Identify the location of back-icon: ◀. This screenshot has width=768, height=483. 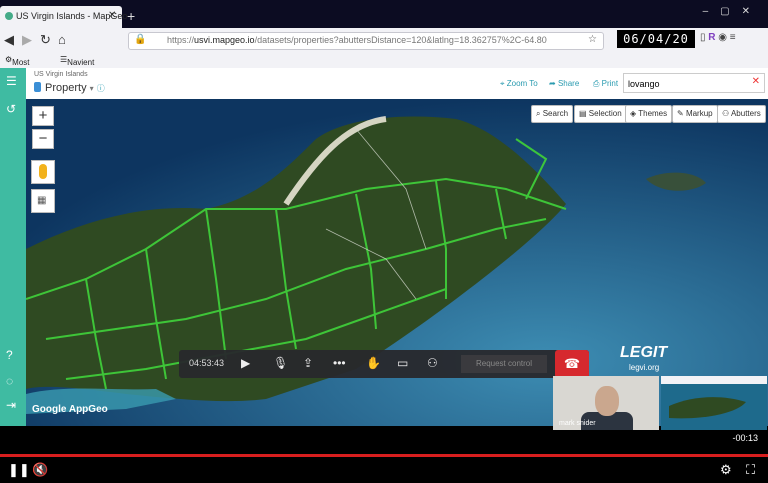
(9, 40).